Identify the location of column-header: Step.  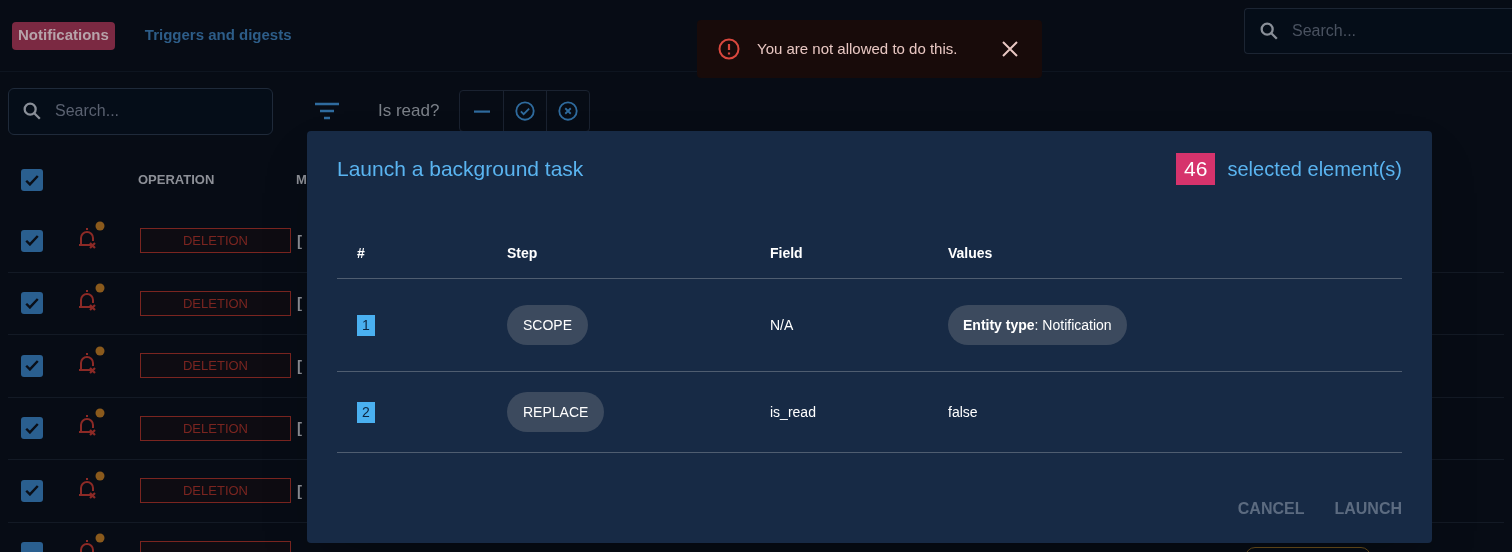
(523, 253).